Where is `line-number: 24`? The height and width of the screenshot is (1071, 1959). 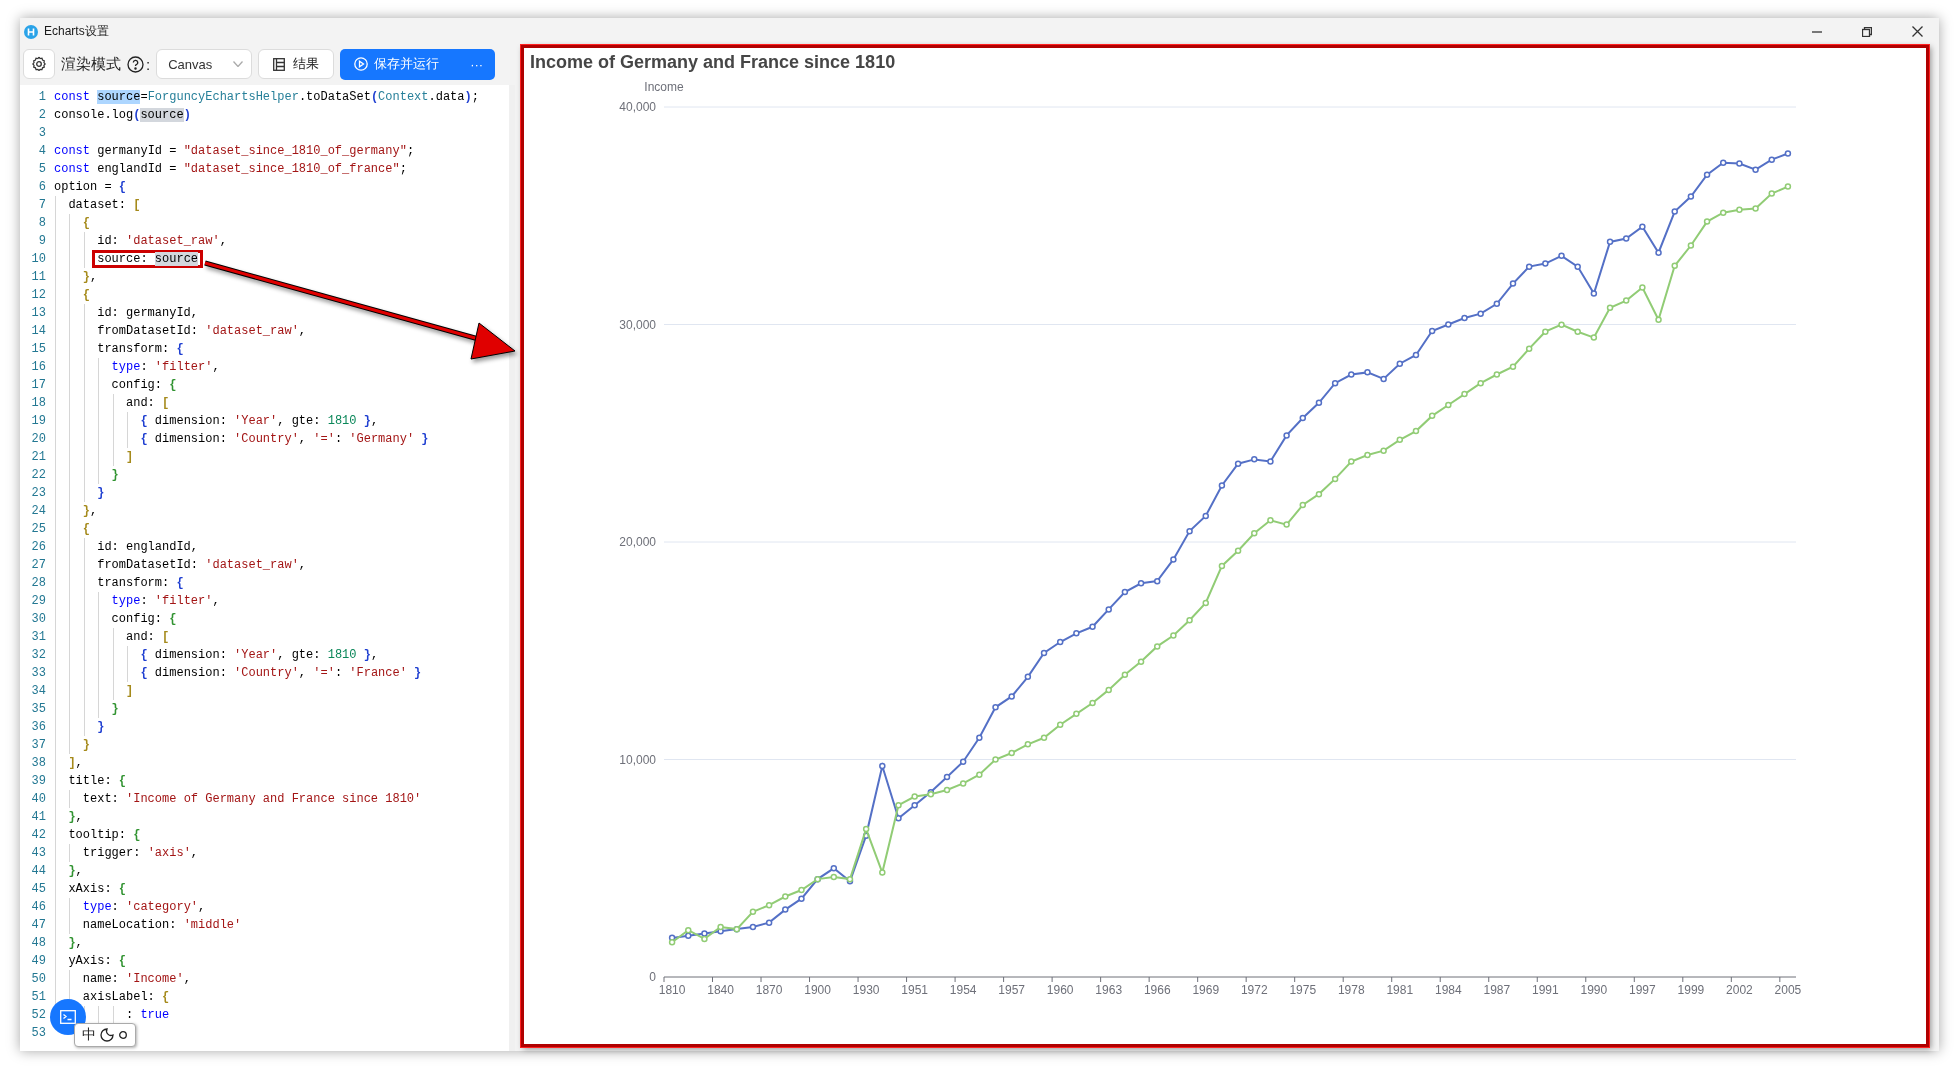 line-number: 24 is located at coordinates (38, 511).